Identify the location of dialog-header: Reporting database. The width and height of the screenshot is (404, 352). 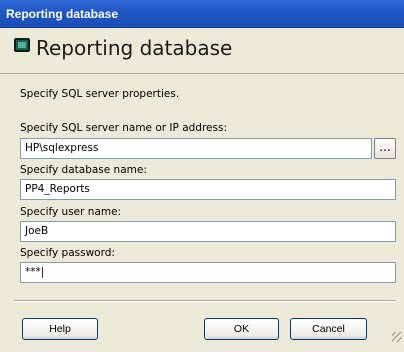
(202, 51).